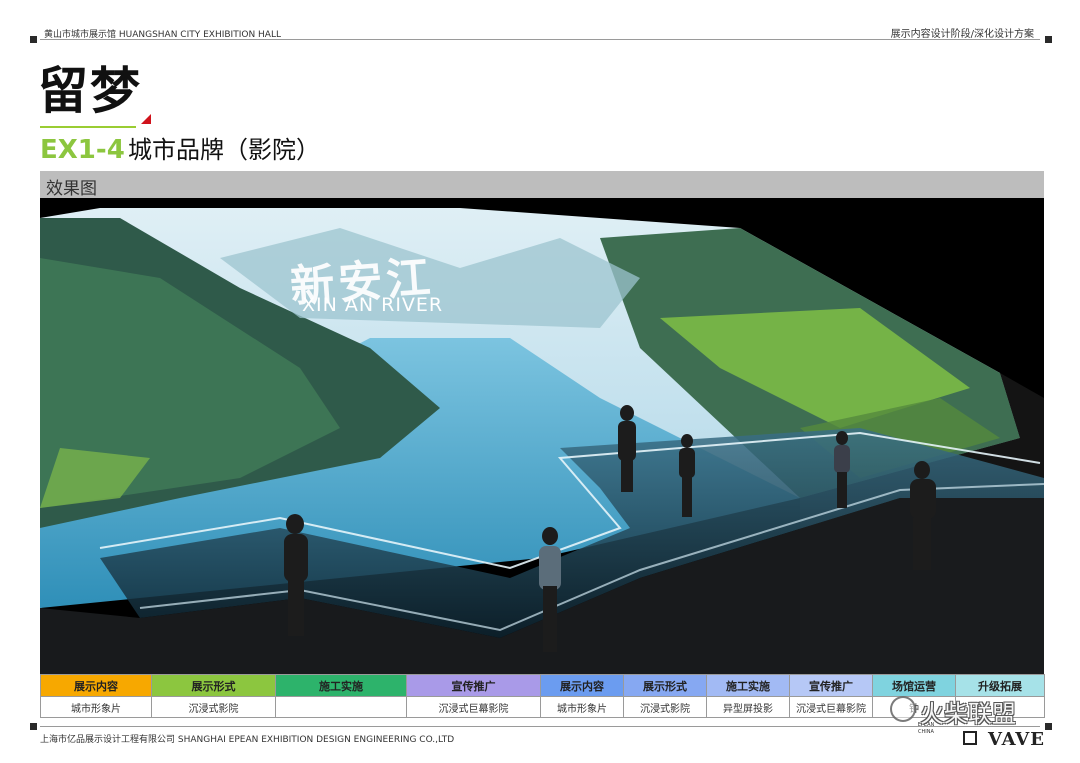 The height and width of the screenshot is (763, 1080). What do you see at coordinates (71, 189) in the screenshot?
I see `section-label: 效果图` at bounding box center [71, 189].